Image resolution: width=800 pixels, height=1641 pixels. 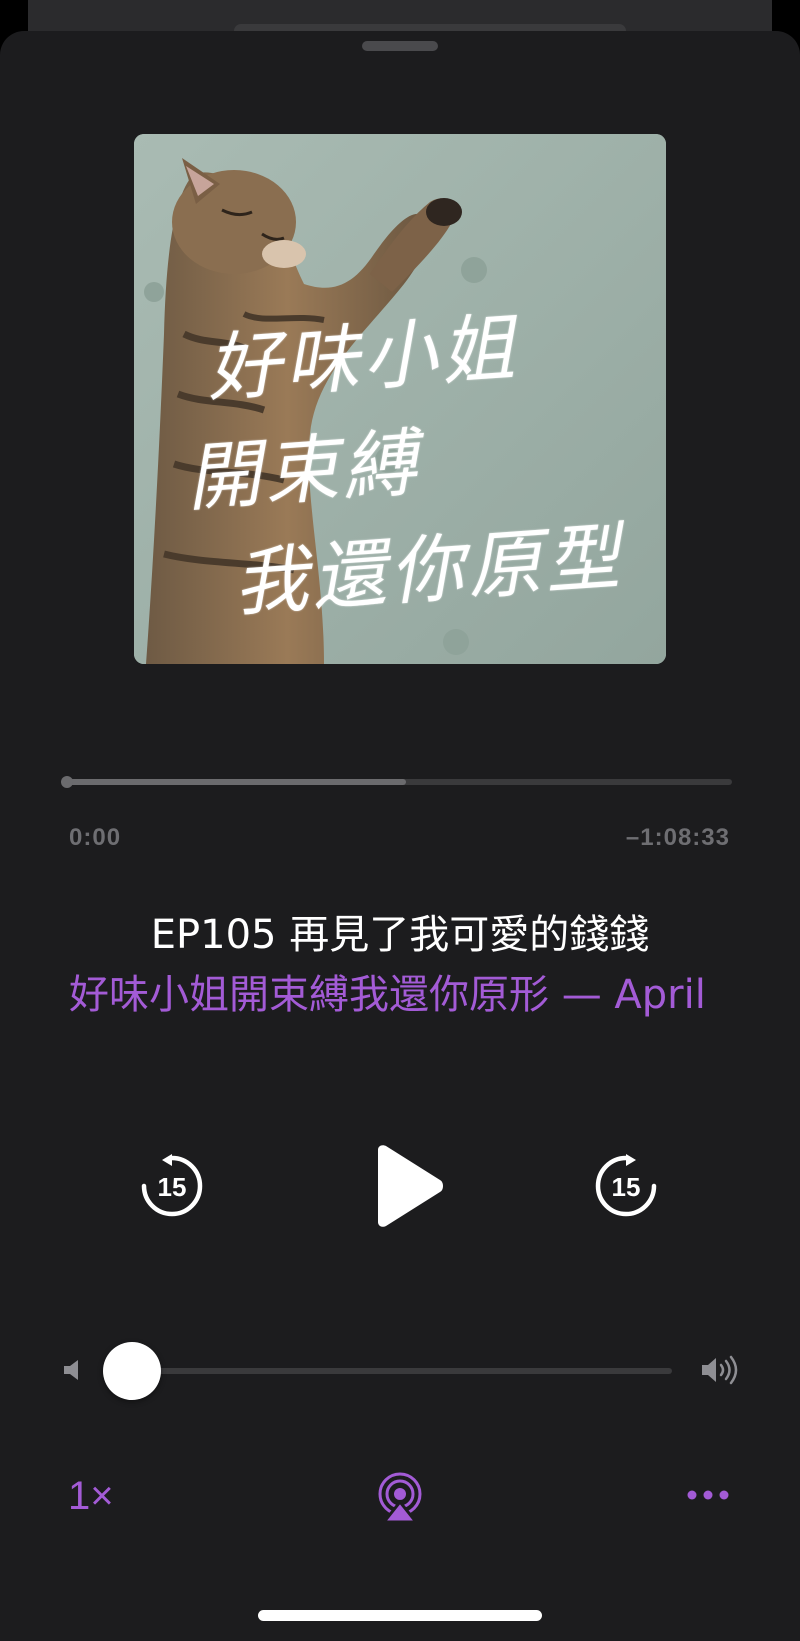 I want to click on skip-forward-15-icon: 15, so click(x=626, y=1185).